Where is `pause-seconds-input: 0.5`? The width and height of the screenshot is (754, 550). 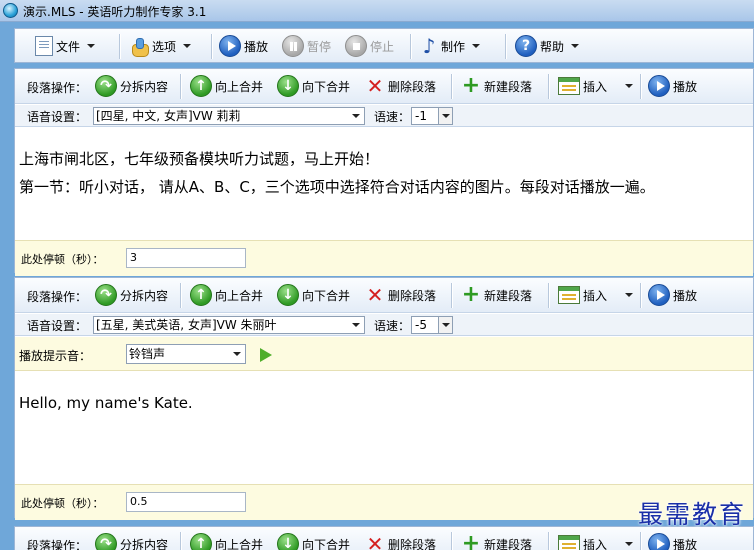 pause-seconds-input: 0.5 is located at coordinates (186, 502).